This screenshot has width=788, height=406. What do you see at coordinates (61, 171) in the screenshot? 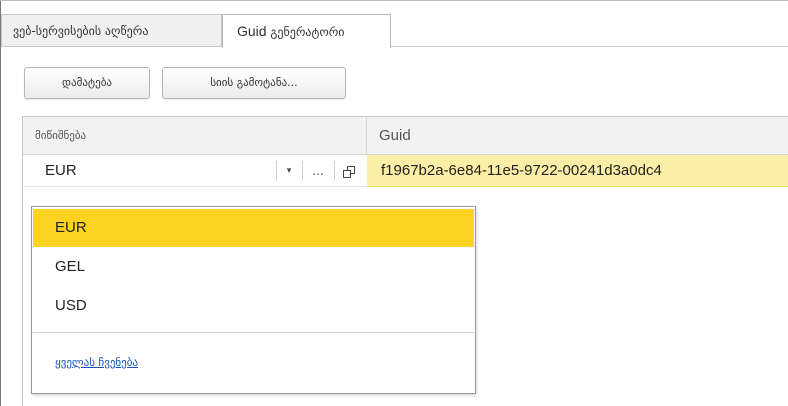
I see `name-cell-value: EUR` at bounding box center [61, 171].